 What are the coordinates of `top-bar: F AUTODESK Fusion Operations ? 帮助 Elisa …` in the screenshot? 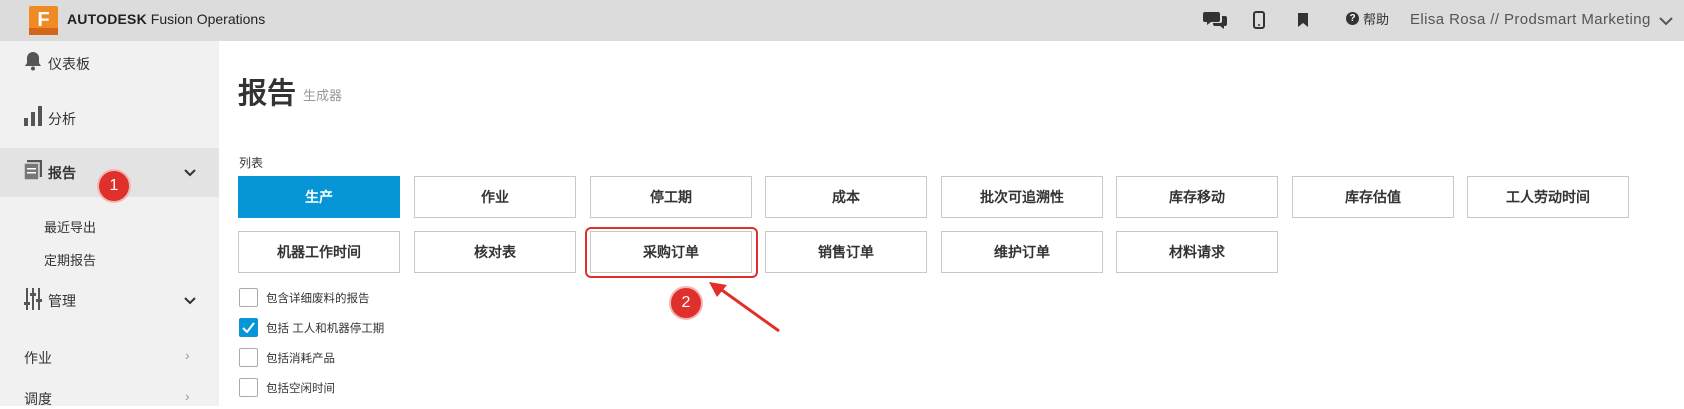 It's located at (842, 20).